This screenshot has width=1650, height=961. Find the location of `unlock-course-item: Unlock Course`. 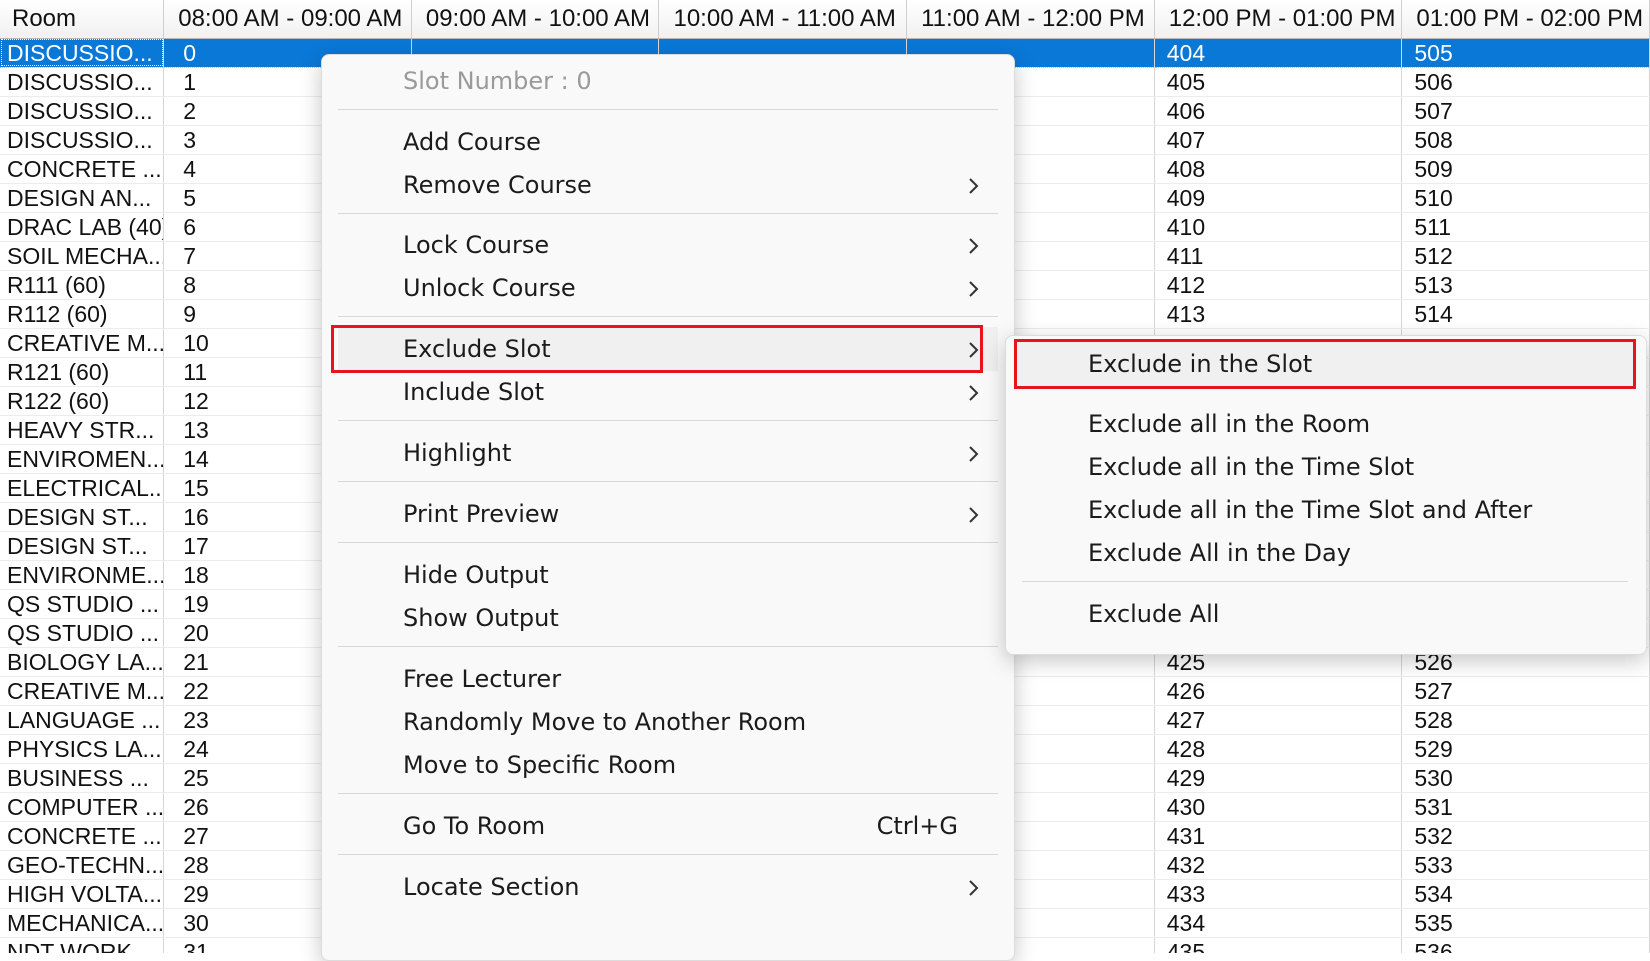

unlock-course-item: Unlock Course is located at coordinates (668, 288).